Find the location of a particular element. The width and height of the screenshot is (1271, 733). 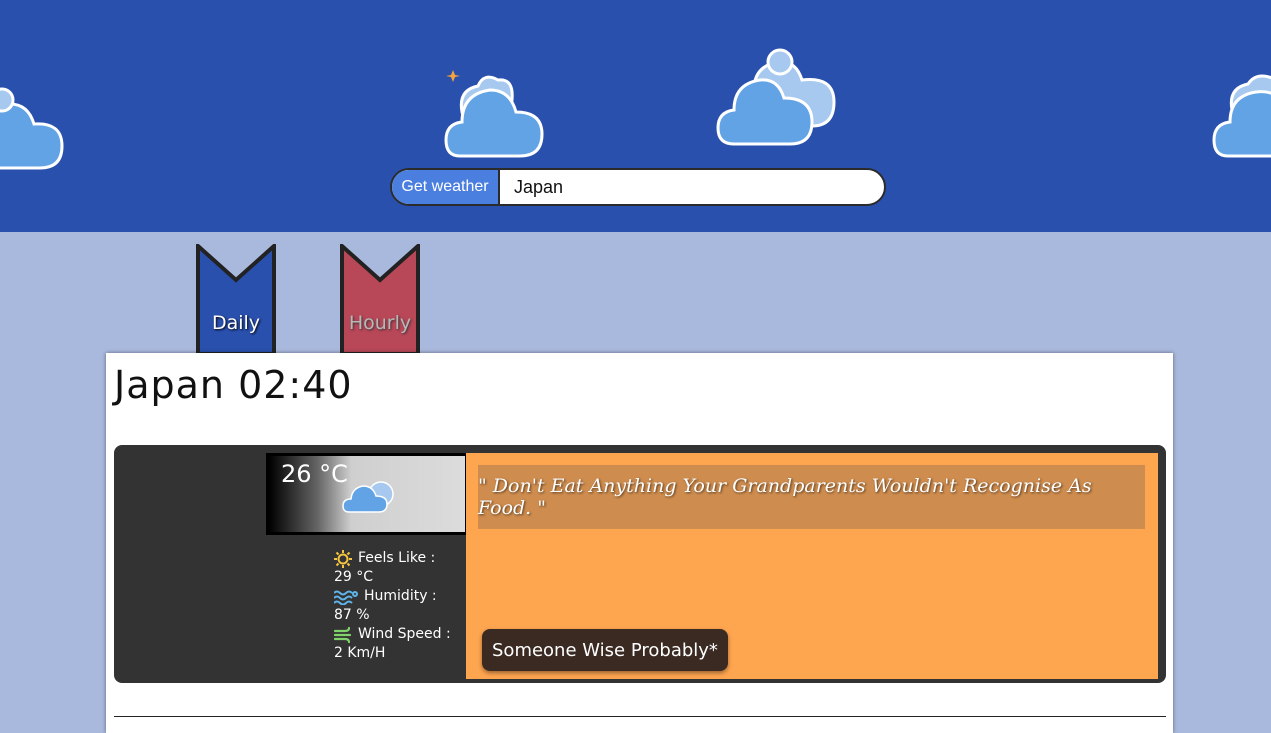

tab-label: Hourly is located at coordinates (380, 323).